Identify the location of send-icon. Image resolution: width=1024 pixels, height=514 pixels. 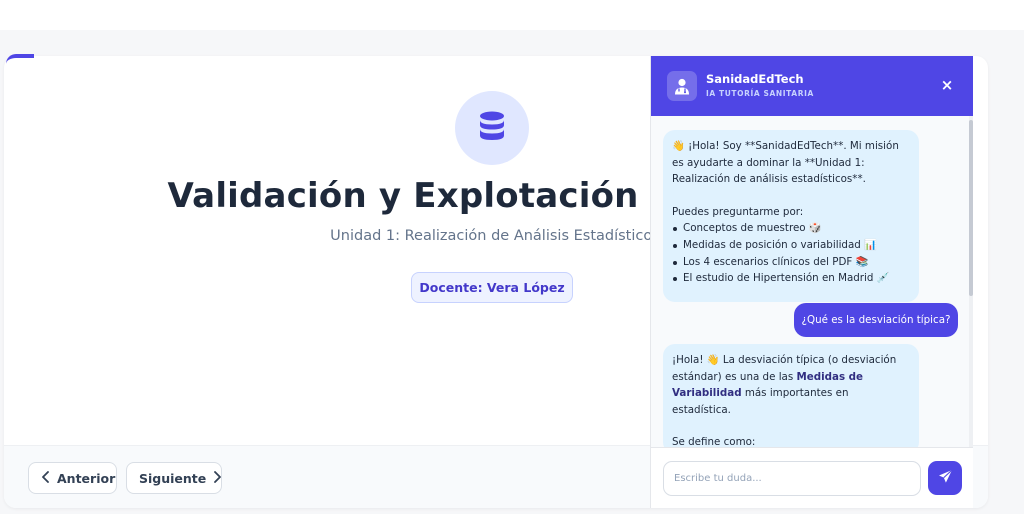
(945, 478).